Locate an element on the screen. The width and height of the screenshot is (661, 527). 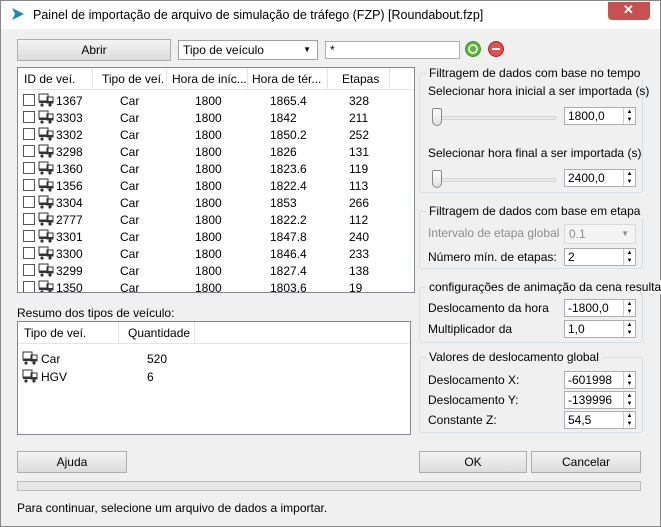
vehicle-steps: 252 is located at coordinates (359, 135).